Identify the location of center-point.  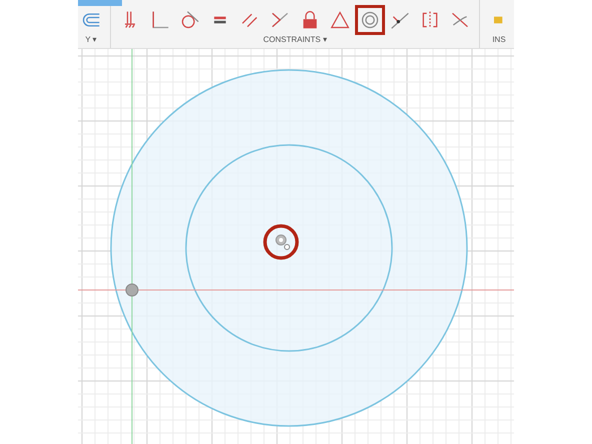
(283, 242).